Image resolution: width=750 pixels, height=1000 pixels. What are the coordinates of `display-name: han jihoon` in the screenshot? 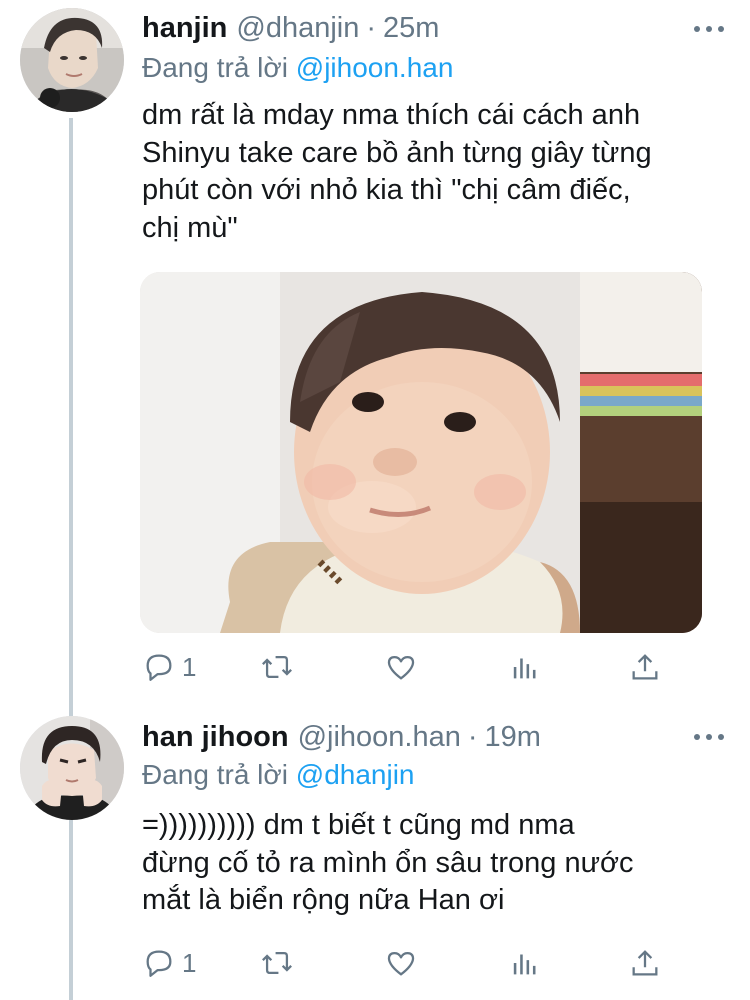 It's located at (215, 737).